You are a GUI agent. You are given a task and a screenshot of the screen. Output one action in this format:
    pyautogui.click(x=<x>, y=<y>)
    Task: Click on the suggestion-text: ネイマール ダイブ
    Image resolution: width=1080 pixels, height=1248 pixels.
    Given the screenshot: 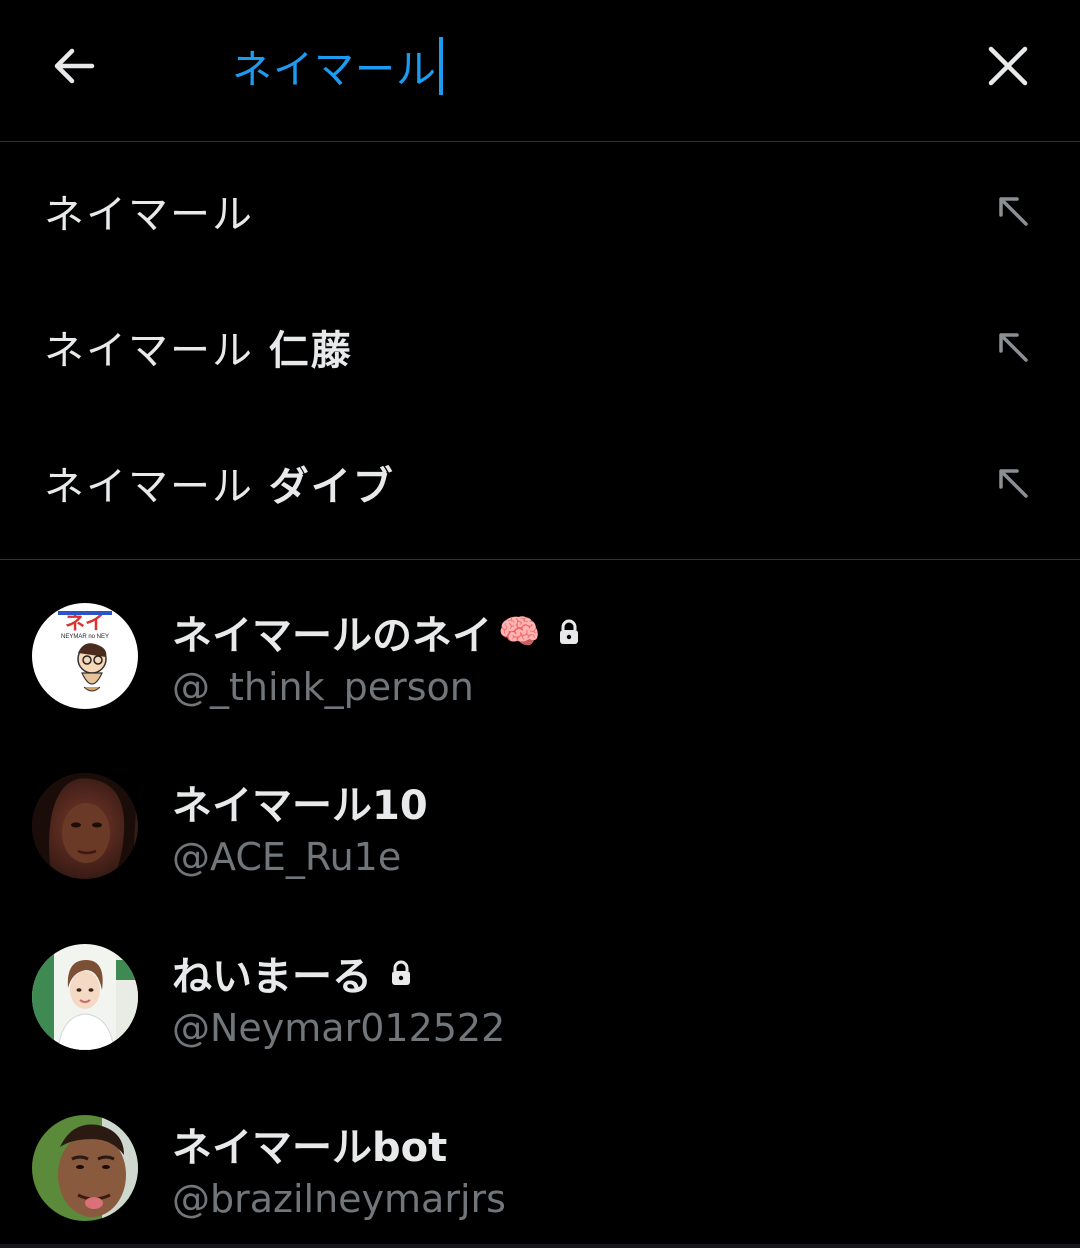 What is the action you would take?
    pyautogui.click(x=219, y=483)
    